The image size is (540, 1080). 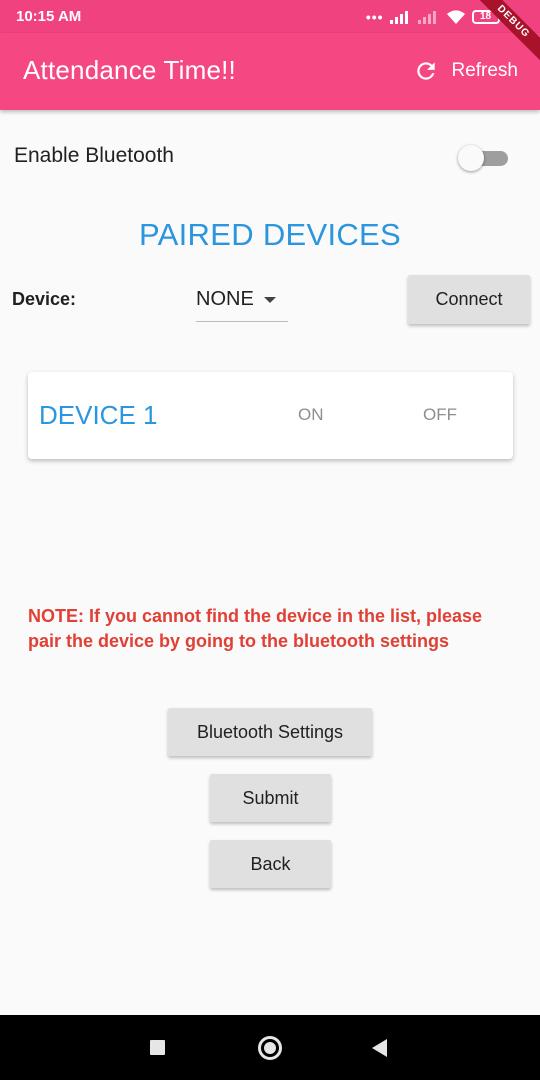 What do you see at coordinates (49, 16) in the screenshot?
I see `status-time: 10:15 AM` at bounding box center [49, 16].